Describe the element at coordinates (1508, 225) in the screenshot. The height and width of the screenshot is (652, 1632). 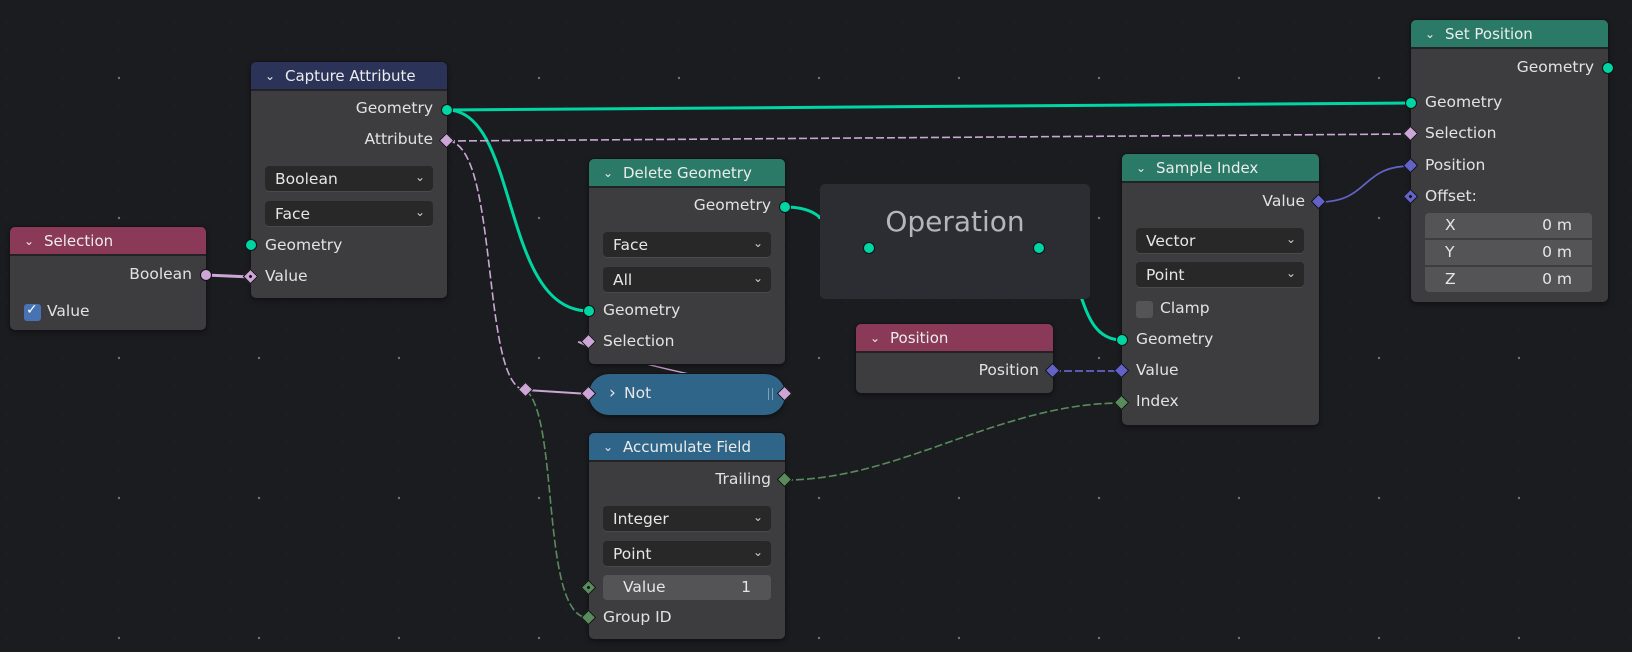
I see `offset-x-field: X 0 m` at that location.